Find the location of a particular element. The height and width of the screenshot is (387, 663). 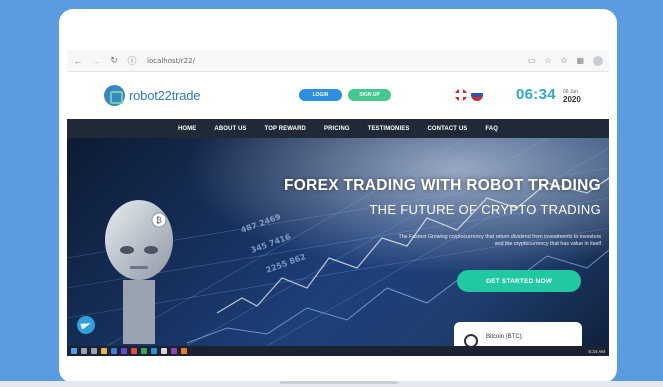

app-icon-orange is located at coordinates (184, 351).